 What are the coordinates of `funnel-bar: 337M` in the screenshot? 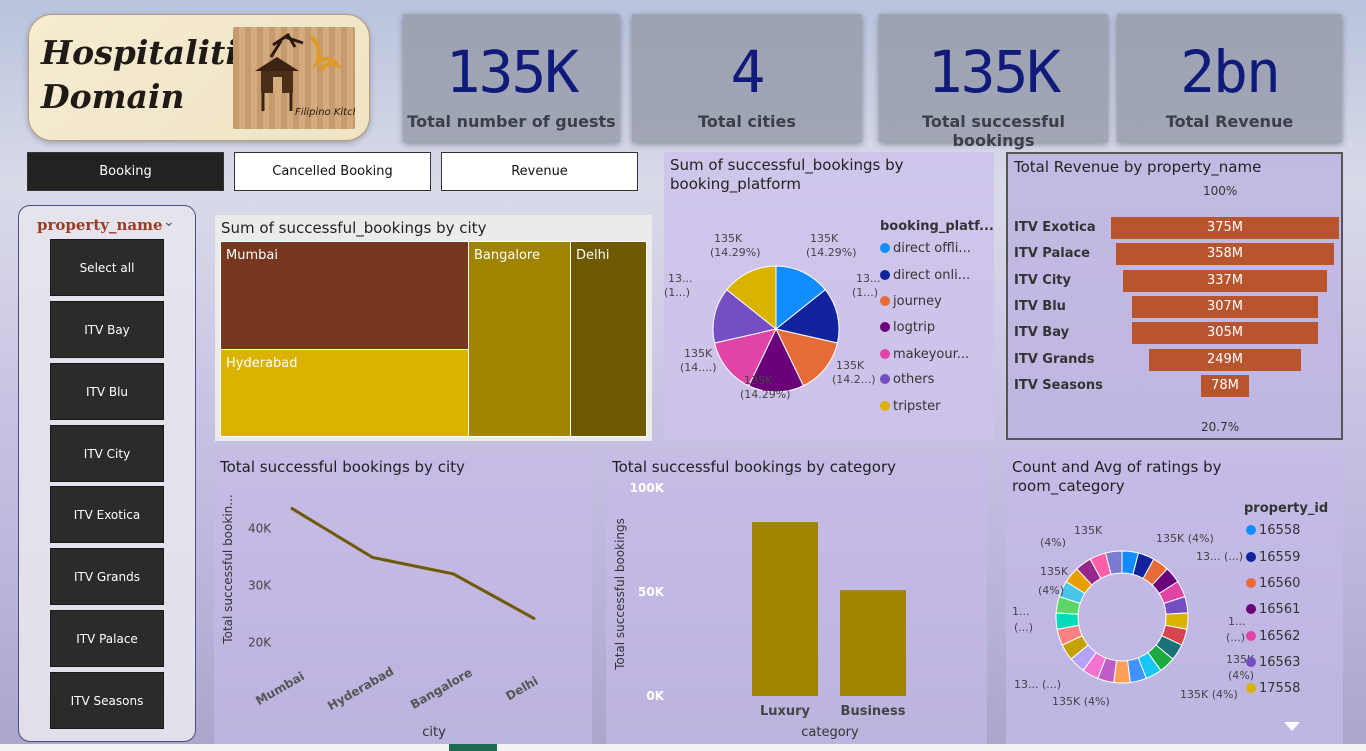 It's located at (1225, 280).